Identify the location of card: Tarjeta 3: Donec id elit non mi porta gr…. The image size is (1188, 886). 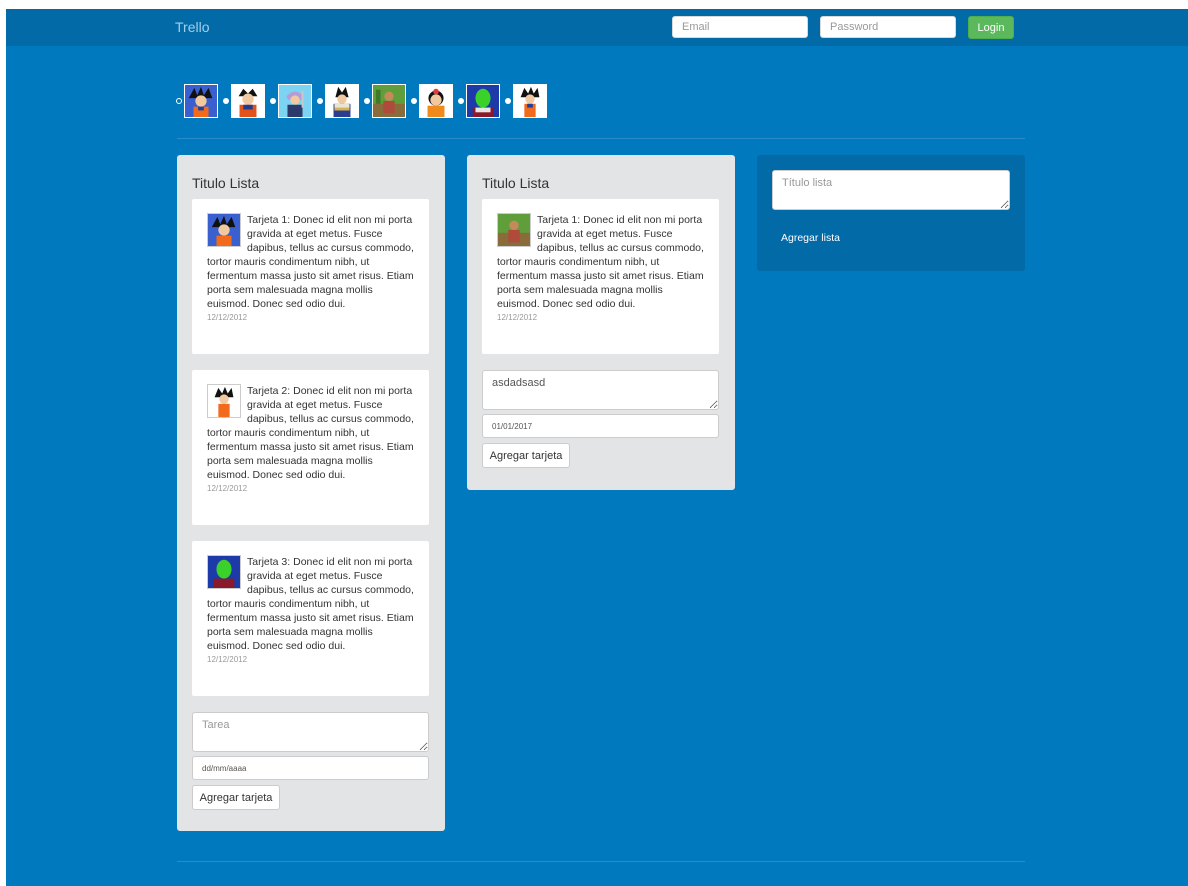
(310, 618).